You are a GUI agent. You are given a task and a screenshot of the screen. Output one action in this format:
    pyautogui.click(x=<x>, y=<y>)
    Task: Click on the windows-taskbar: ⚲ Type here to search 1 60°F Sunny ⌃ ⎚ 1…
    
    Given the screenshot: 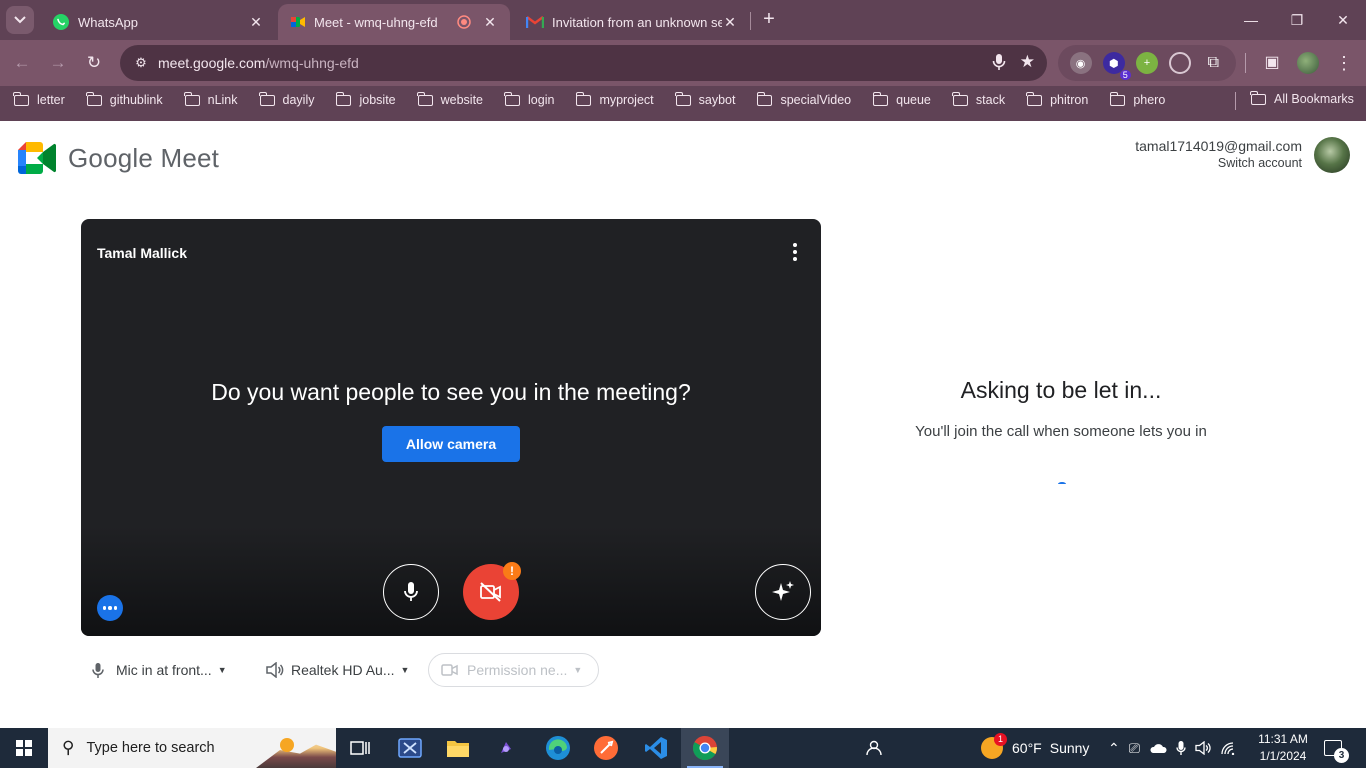 What is the action you would take?
    pyautogui.click(x=683, y=748)
    